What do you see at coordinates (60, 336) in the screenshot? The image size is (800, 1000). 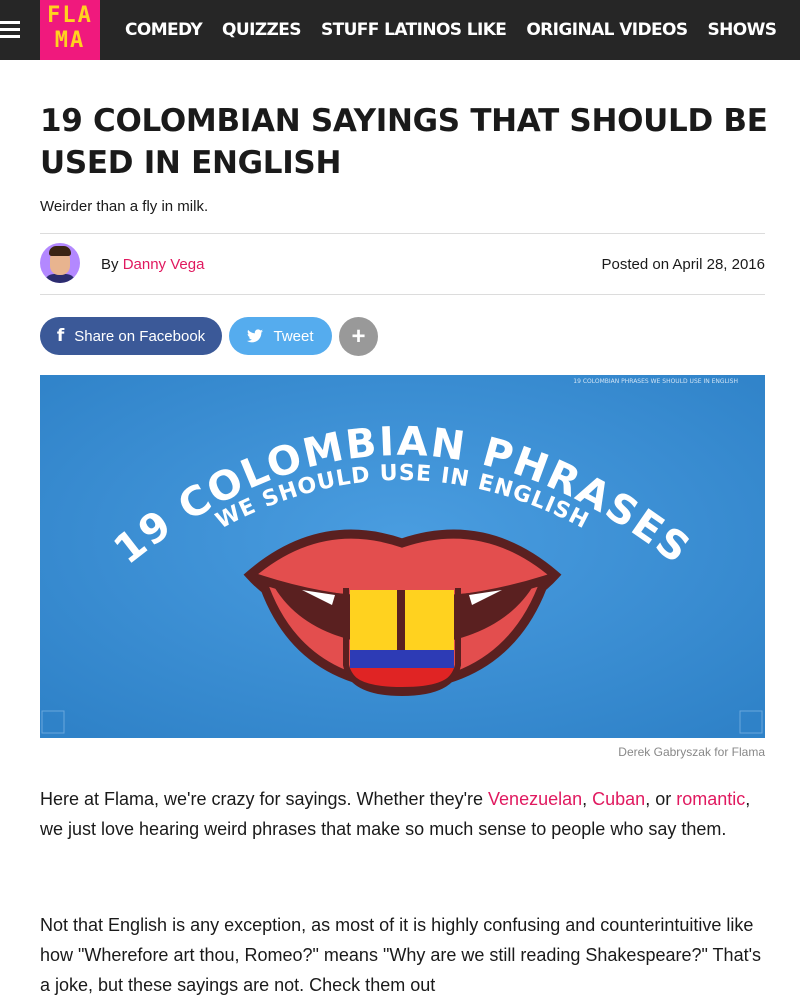 I see `facebook-icon: f` at bounding box center [60, 336].